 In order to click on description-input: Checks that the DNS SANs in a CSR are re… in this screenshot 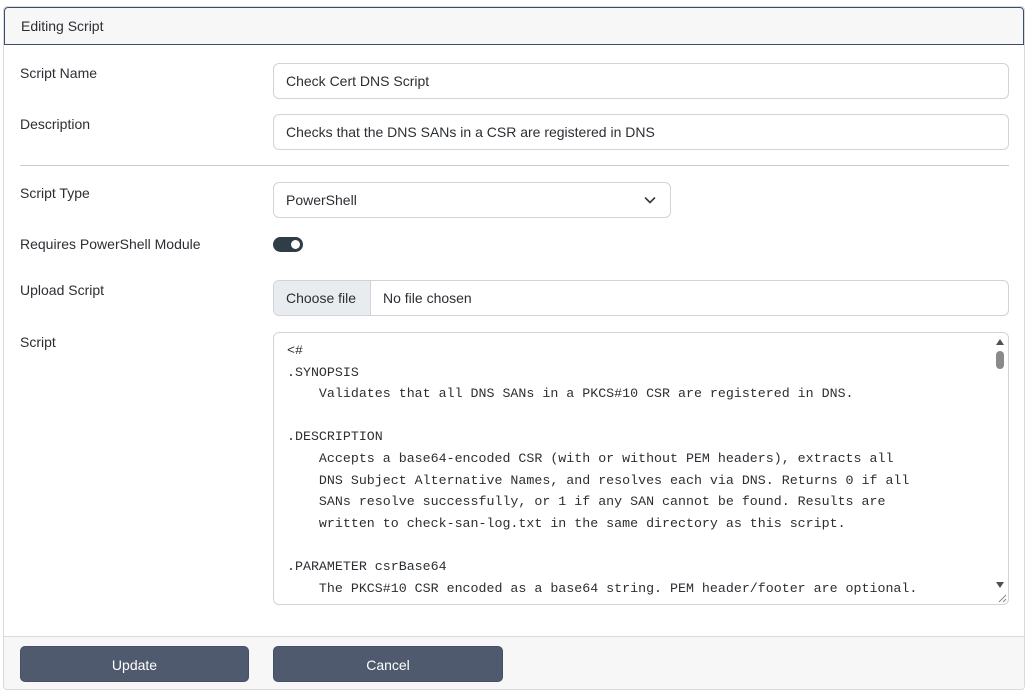, I will do `click(641, 132)`.